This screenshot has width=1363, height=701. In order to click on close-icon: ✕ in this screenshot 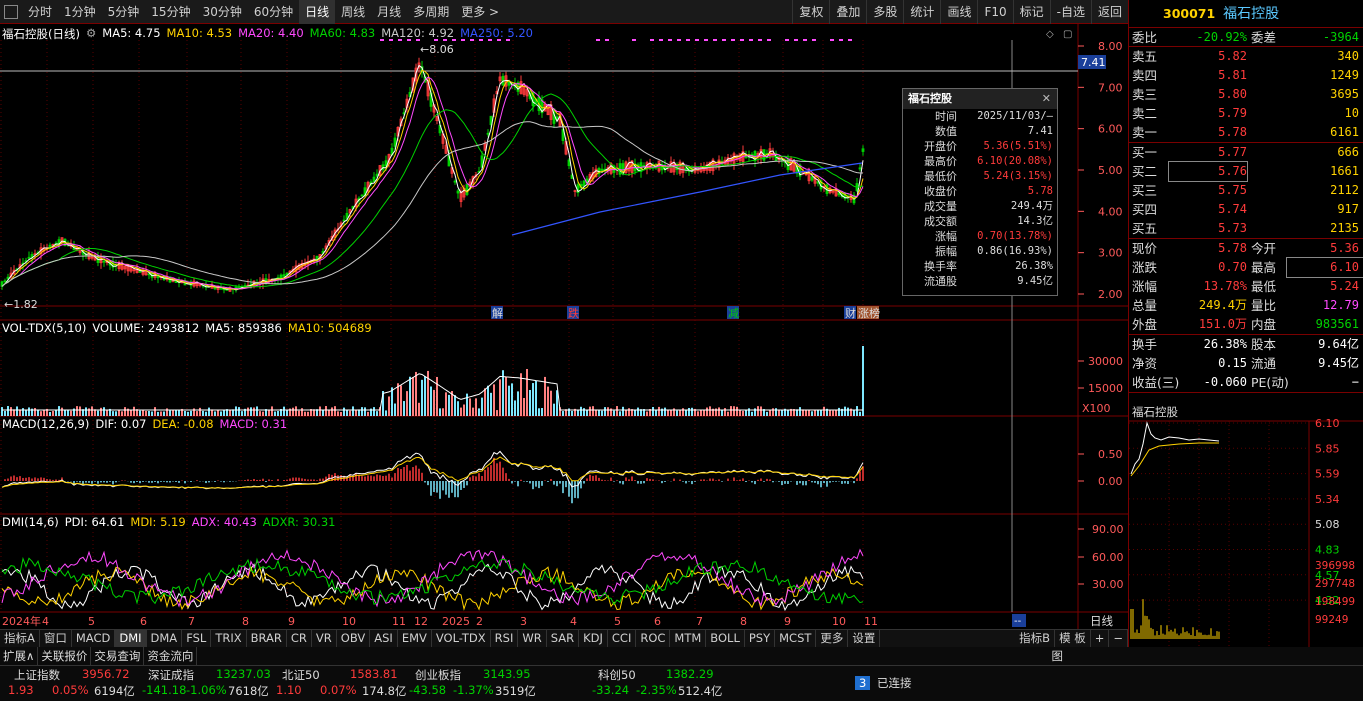, I will do `click(1046, 99)`.